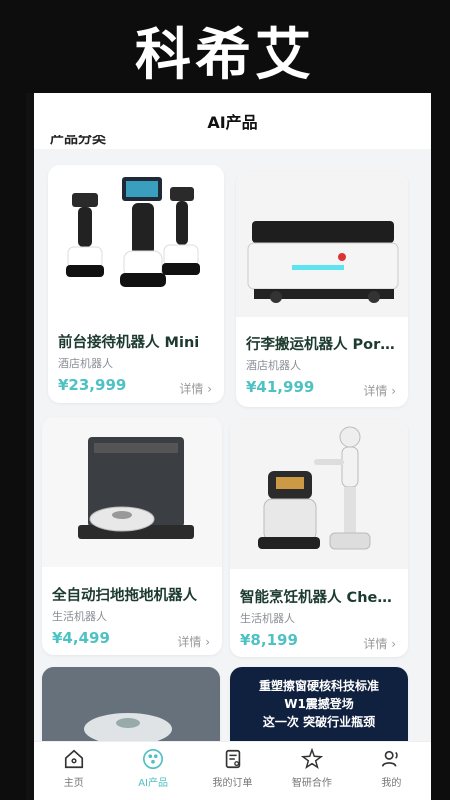  What do you see at coordinates (124, 596) in the screenshot?
I see `product-name: 全自动扫地拖地机器人` at bounding box center [124, 596].